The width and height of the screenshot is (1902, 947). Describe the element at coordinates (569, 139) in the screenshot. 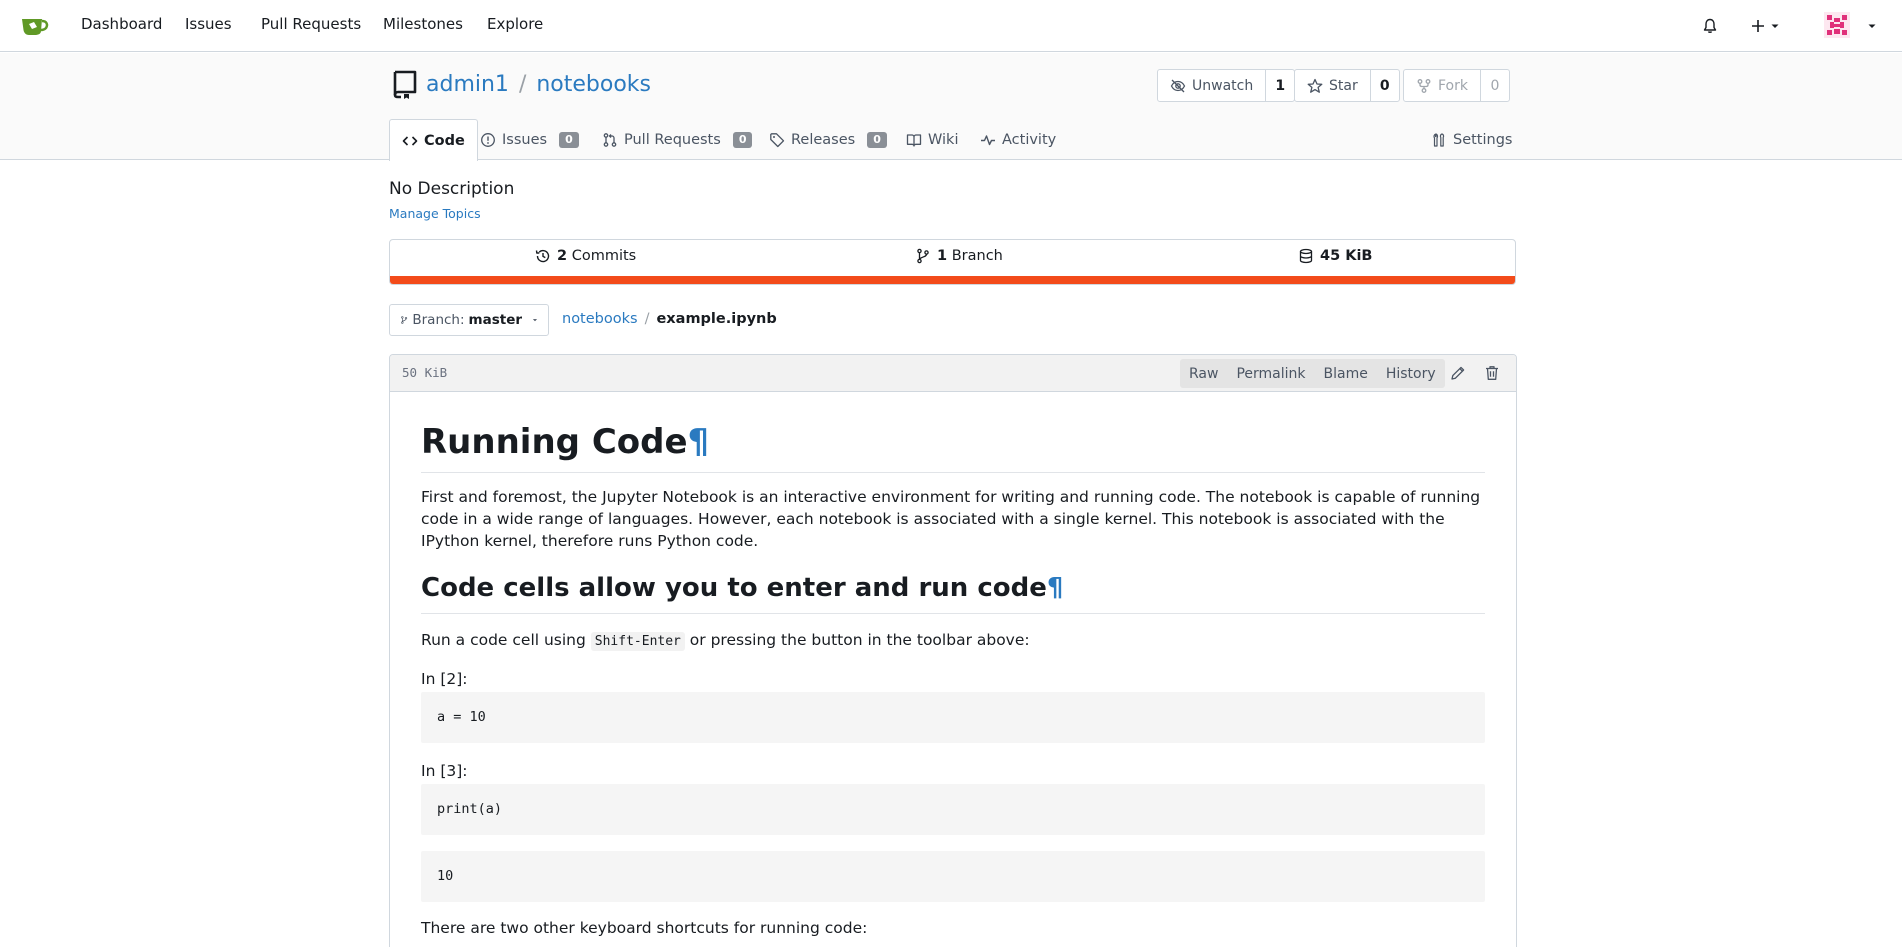

I see `tab-issues-count-badge: 0` at that location.